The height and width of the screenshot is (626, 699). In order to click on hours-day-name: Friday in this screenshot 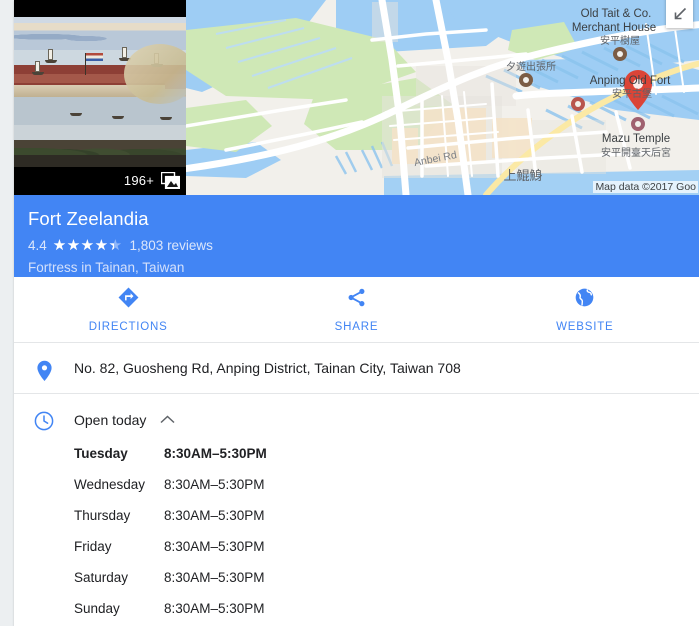, I will do `click(93, 546)`.